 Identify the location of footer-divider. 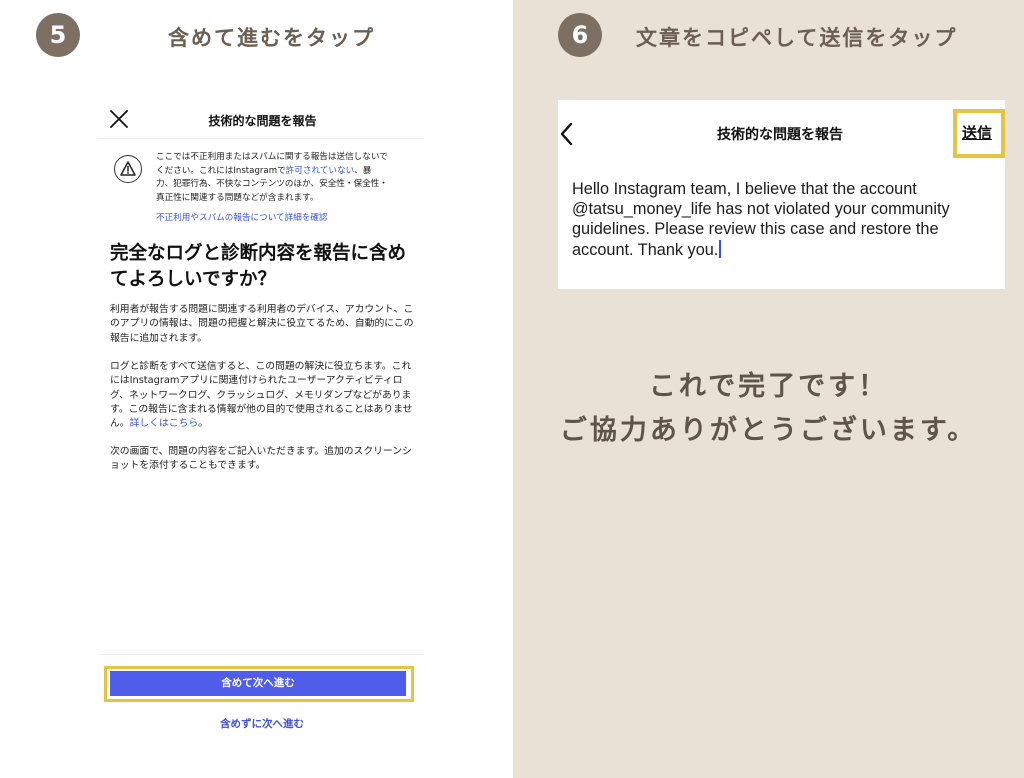
(261, 654).